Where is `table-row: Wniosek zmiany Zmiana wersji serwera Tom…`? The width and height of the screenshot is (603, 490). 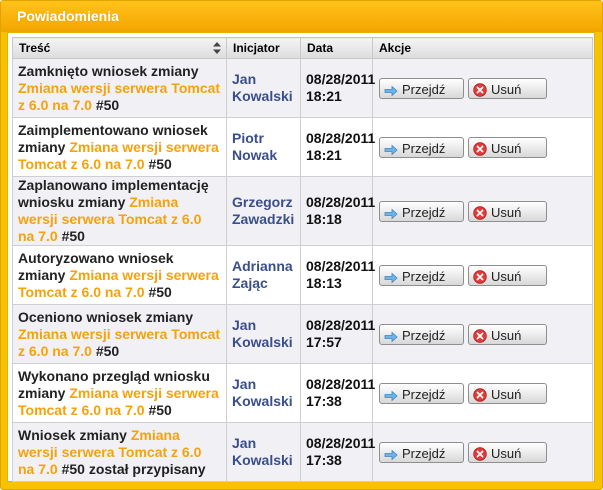
table-row: Wniosek zmiany Zmiana wersji serwera Tom… is located at coordinates (302, 452).